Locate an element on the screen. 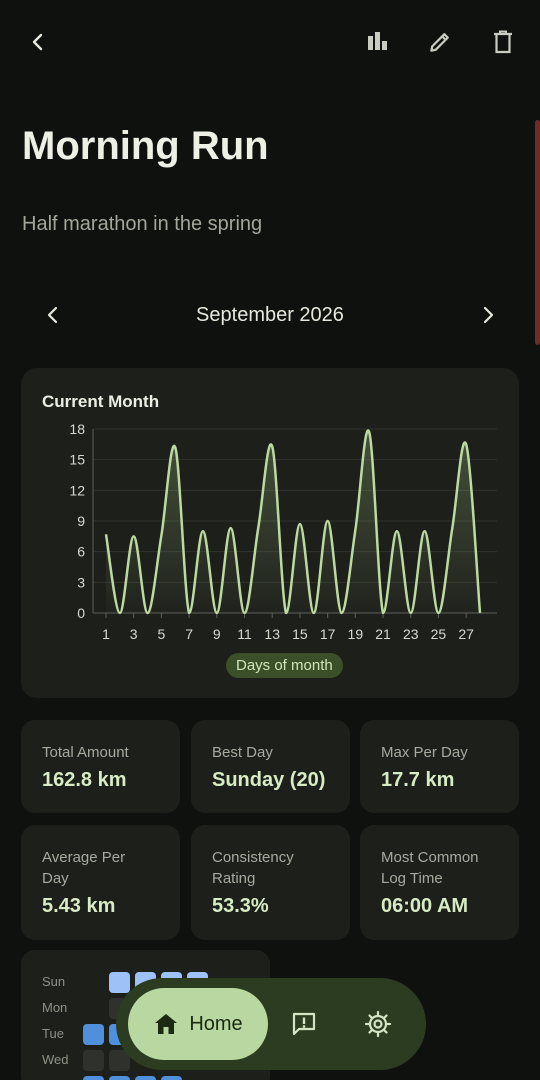 This screenshot has height=1080, width=540. back-button is located at coordinates (38, 42).